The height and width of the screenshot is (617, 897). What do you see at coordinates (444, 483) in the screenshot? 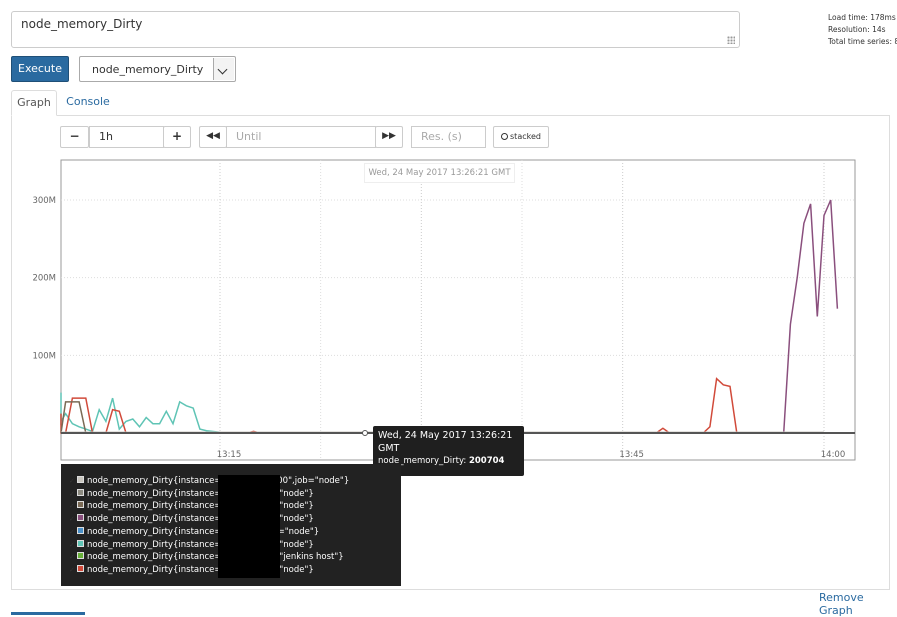
I see `tooltip-instance-value: : 52.174.42.243:9100` at bounding box center [444, 483].